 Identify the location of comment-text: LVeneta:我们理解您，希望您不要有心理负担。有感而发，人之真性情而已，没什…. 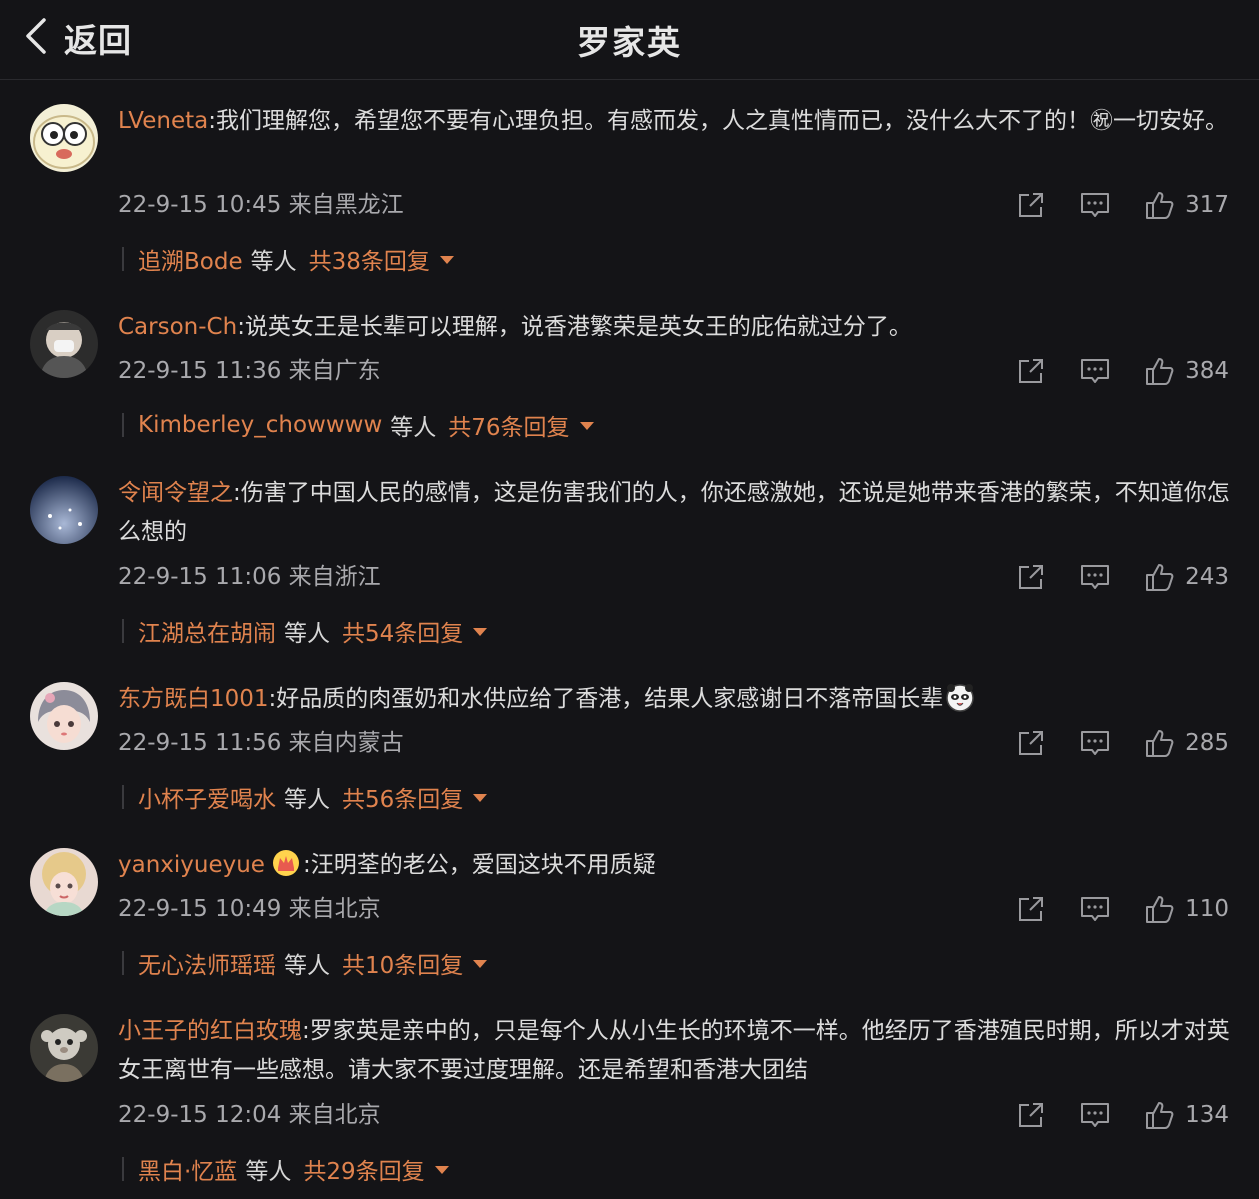
(675, 121).